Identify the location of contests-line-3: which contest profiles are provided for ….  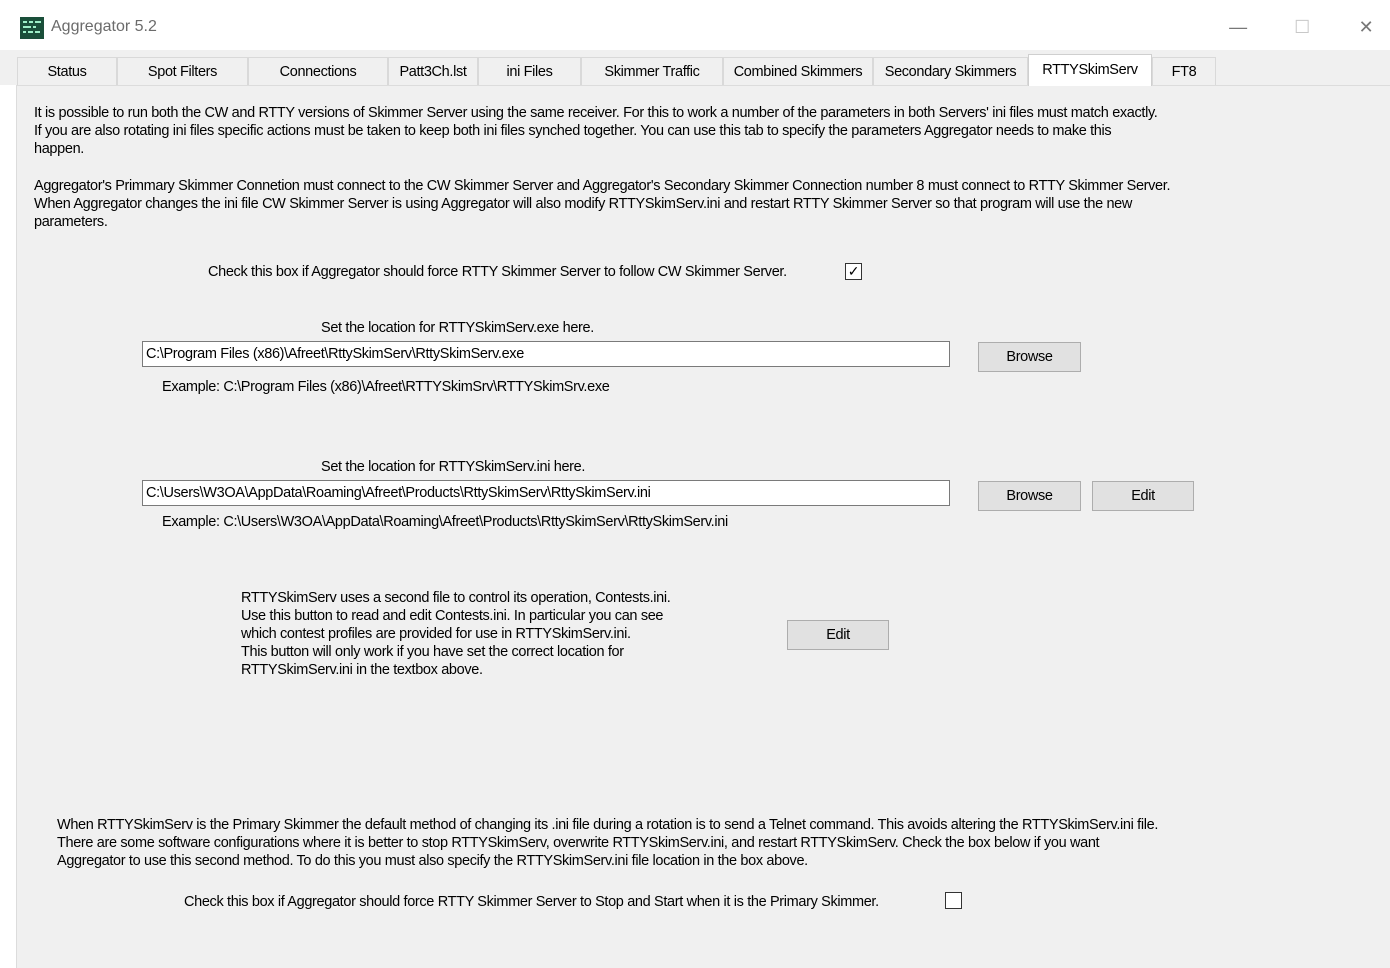
(436, 634).